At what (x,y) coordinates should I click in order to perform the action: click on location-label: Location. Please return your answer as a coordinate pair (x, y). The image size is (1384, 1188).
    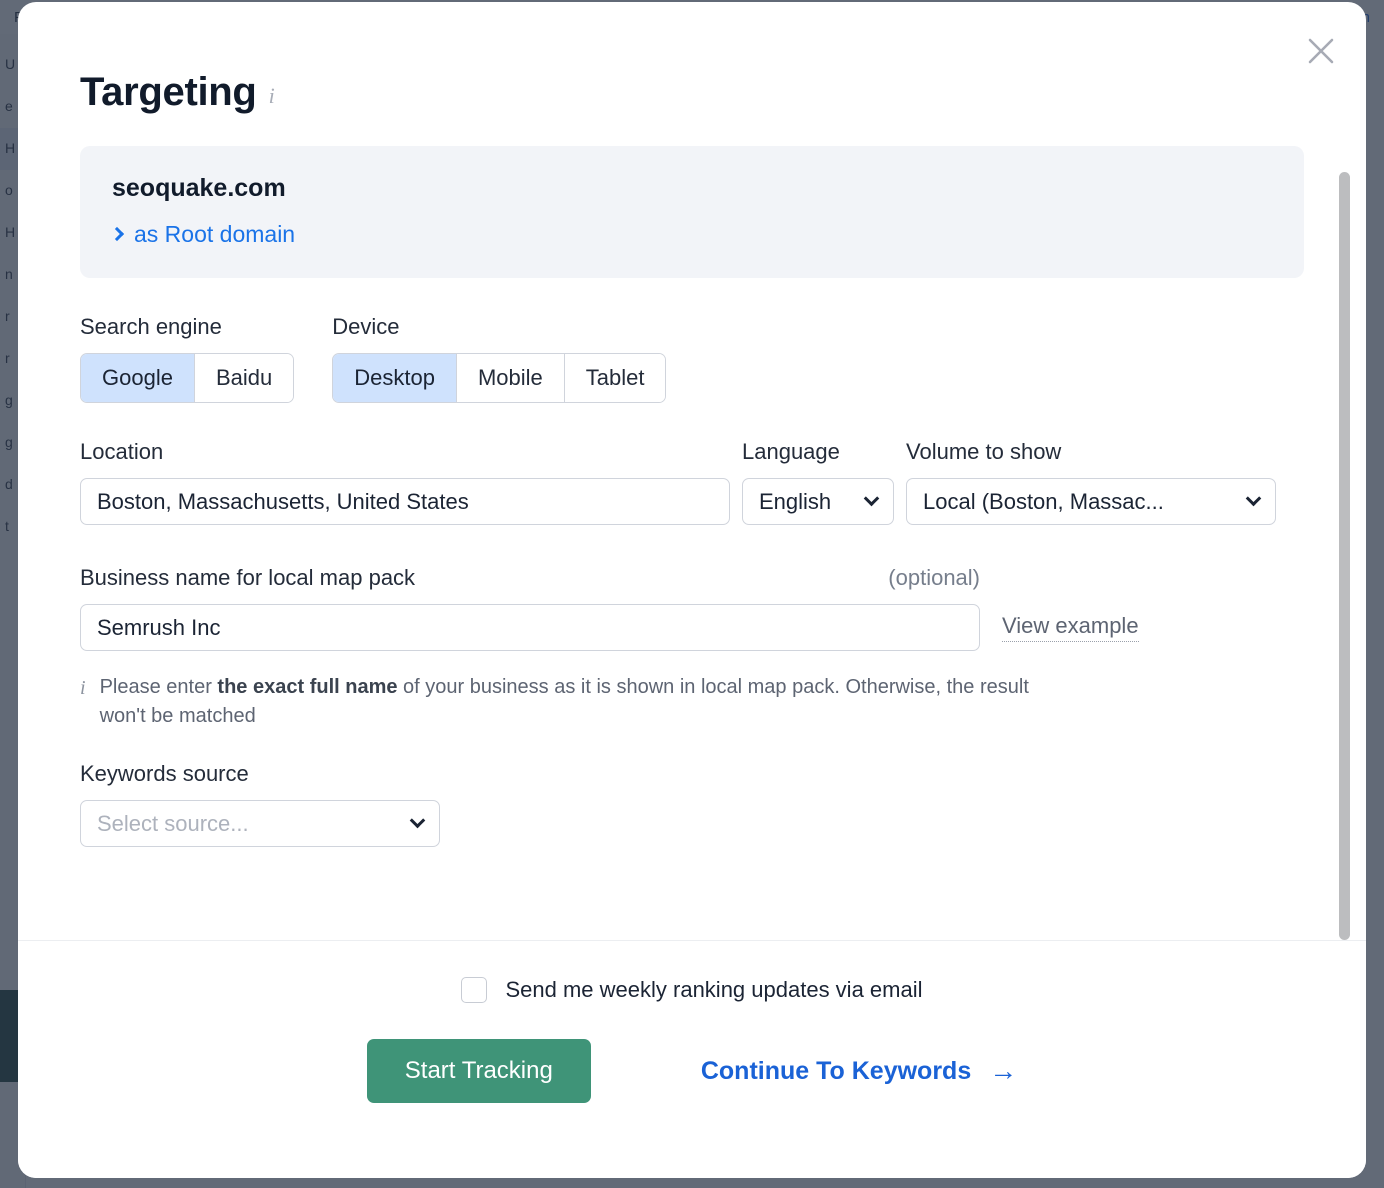
    Looking at the image, I should click on (122, 451).